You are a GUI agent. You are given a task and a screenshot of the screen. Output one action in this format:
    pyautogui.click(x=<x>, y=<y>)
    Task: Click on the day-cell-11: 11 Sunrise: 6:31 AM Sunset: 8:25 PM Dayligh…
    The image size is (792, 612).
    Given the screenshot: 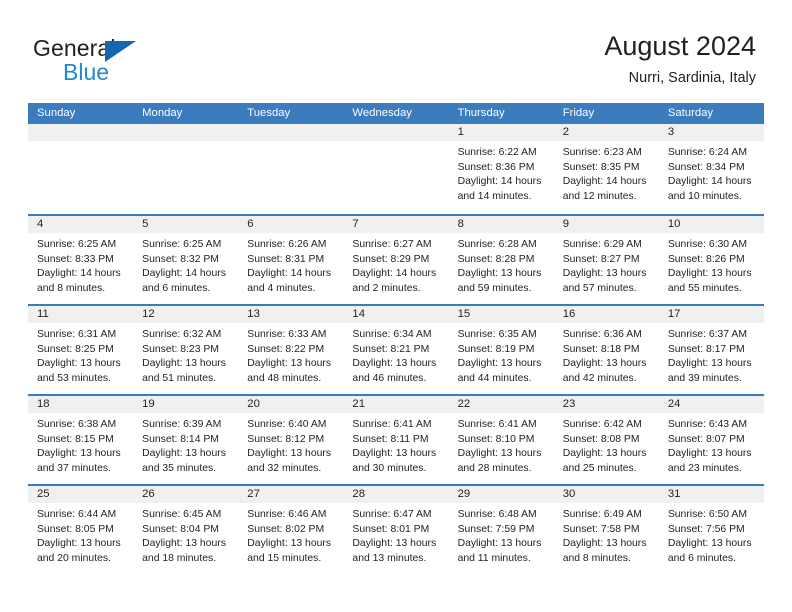 What is the action you would take?
    pyautogui.click(x=81, y=350)
    